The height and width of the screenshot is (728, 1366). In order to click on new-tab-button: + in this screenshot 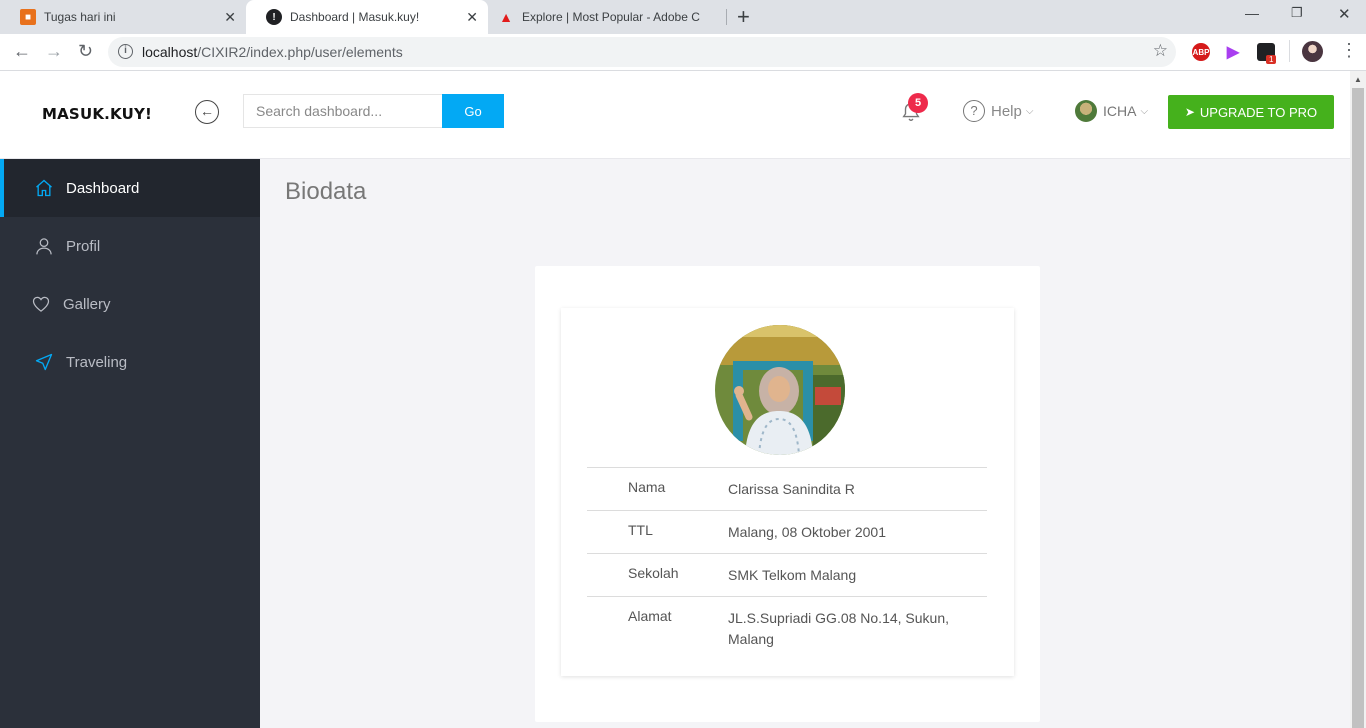, I will do `click(743, 17)`.